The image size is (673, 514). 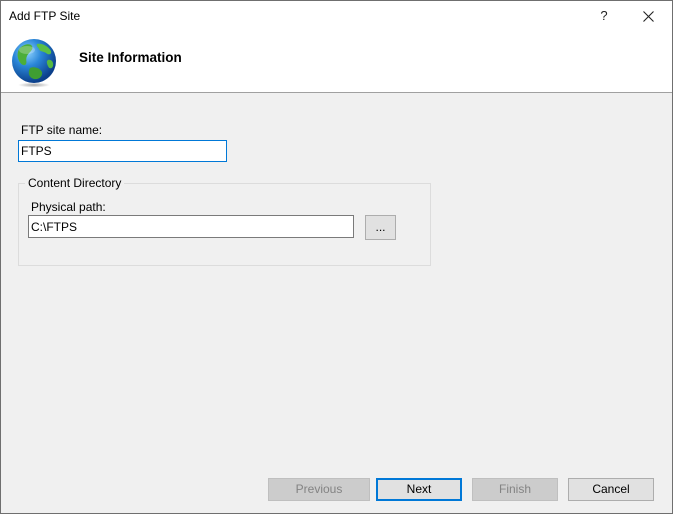 I want to click on wizard-header: Site Information, so click(x=336, y=62).